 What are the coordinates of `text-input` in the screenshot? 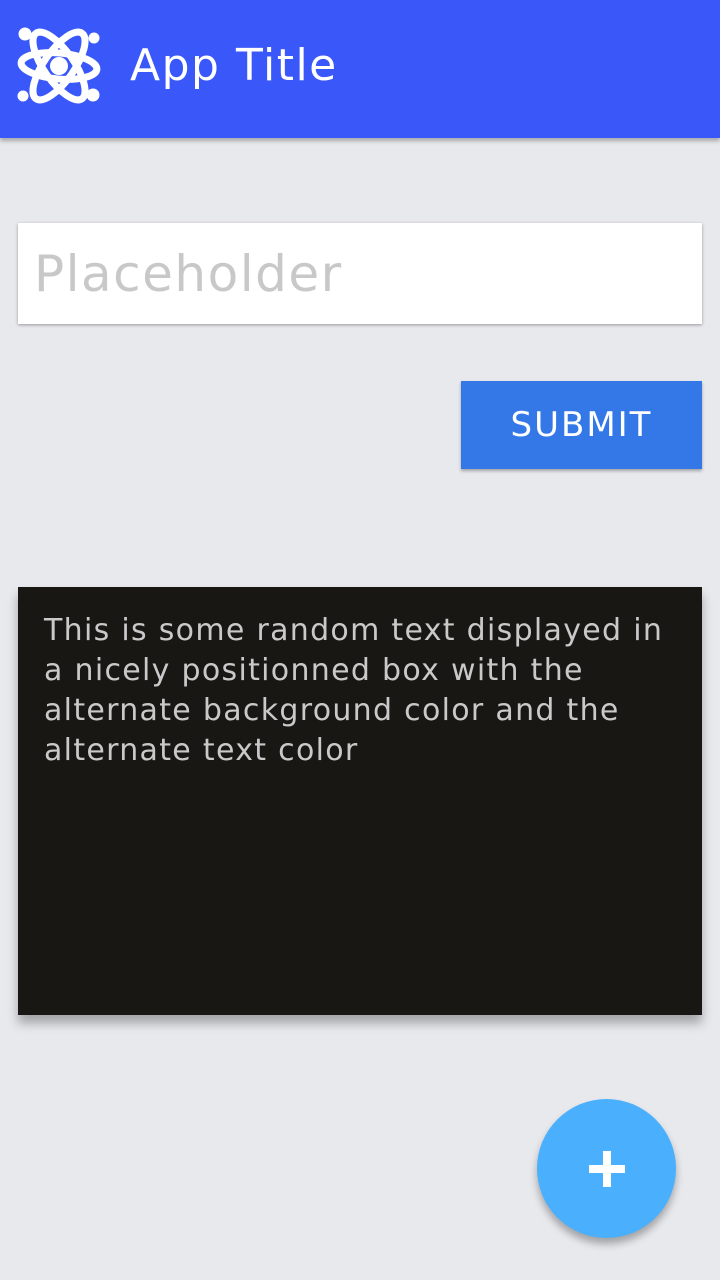 It's located at (360, 273).